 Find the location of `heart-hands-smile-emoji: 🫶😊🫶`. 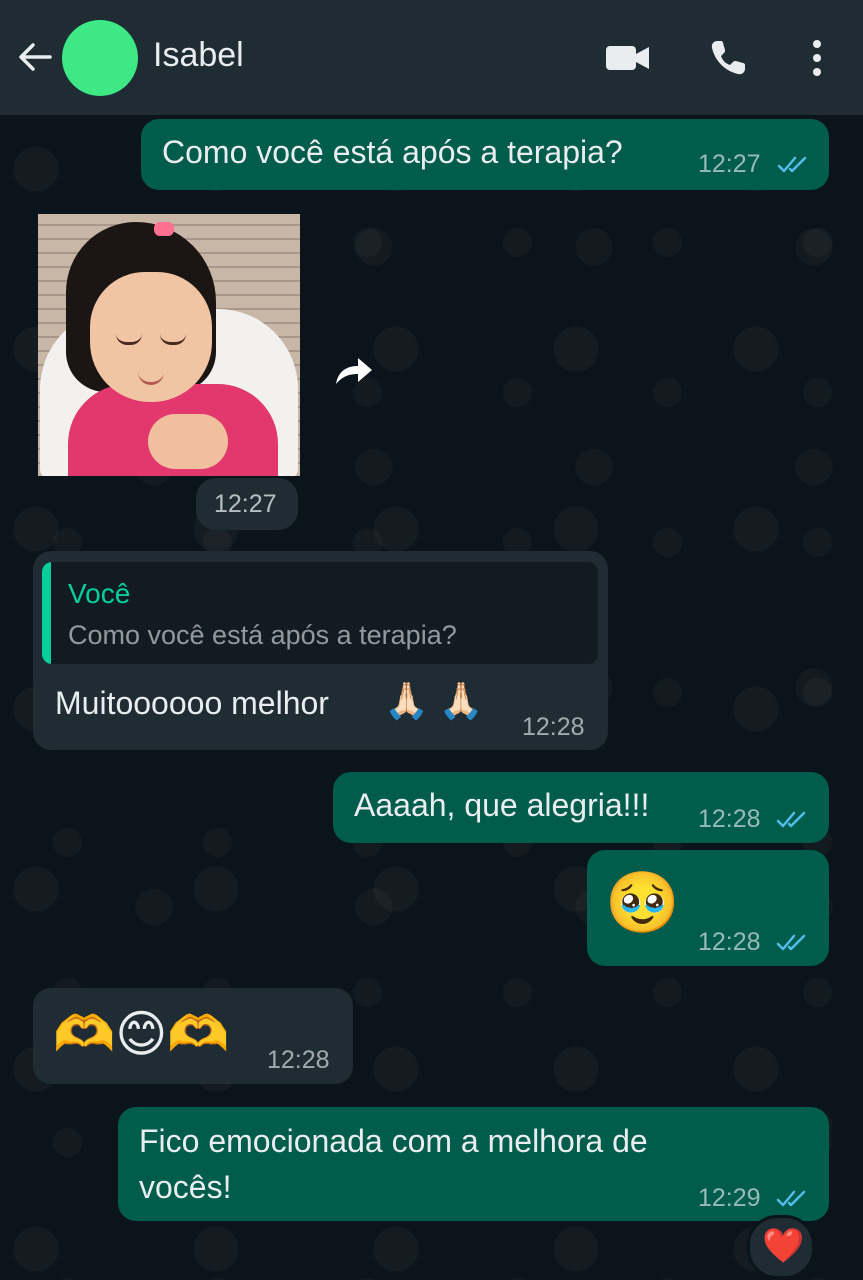

heart-hands-smile-emoji: 🫶😊🫶 is located at coordinates (141, 1034).